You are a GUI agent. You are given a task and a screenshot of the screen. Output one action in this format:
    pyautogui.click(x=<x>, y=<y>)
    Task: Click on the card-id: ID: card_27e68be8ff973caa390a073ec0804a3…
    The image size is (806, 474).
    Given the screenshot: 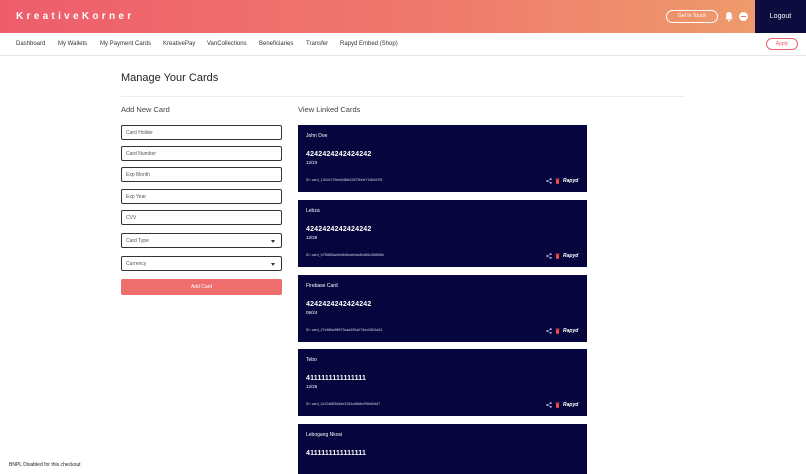 What is the action you would take?
    pyautogui.click(x=344, y=330)
    